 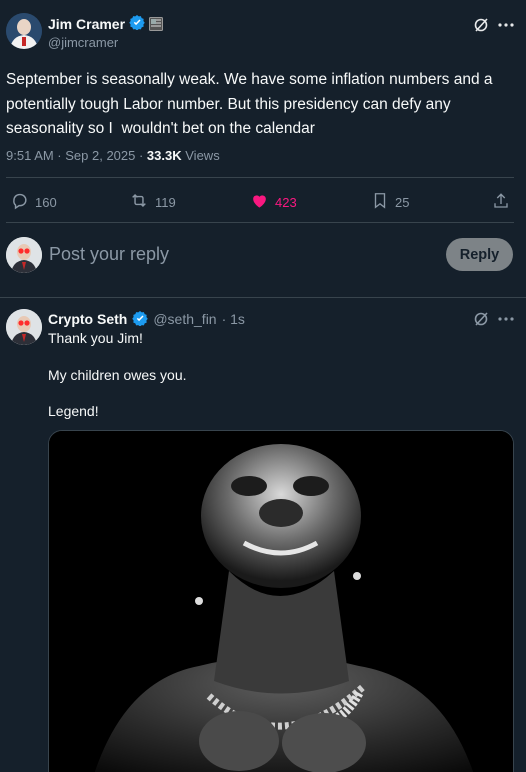 I want to click on reply-age: · 1s, so click(x=233, y=319).